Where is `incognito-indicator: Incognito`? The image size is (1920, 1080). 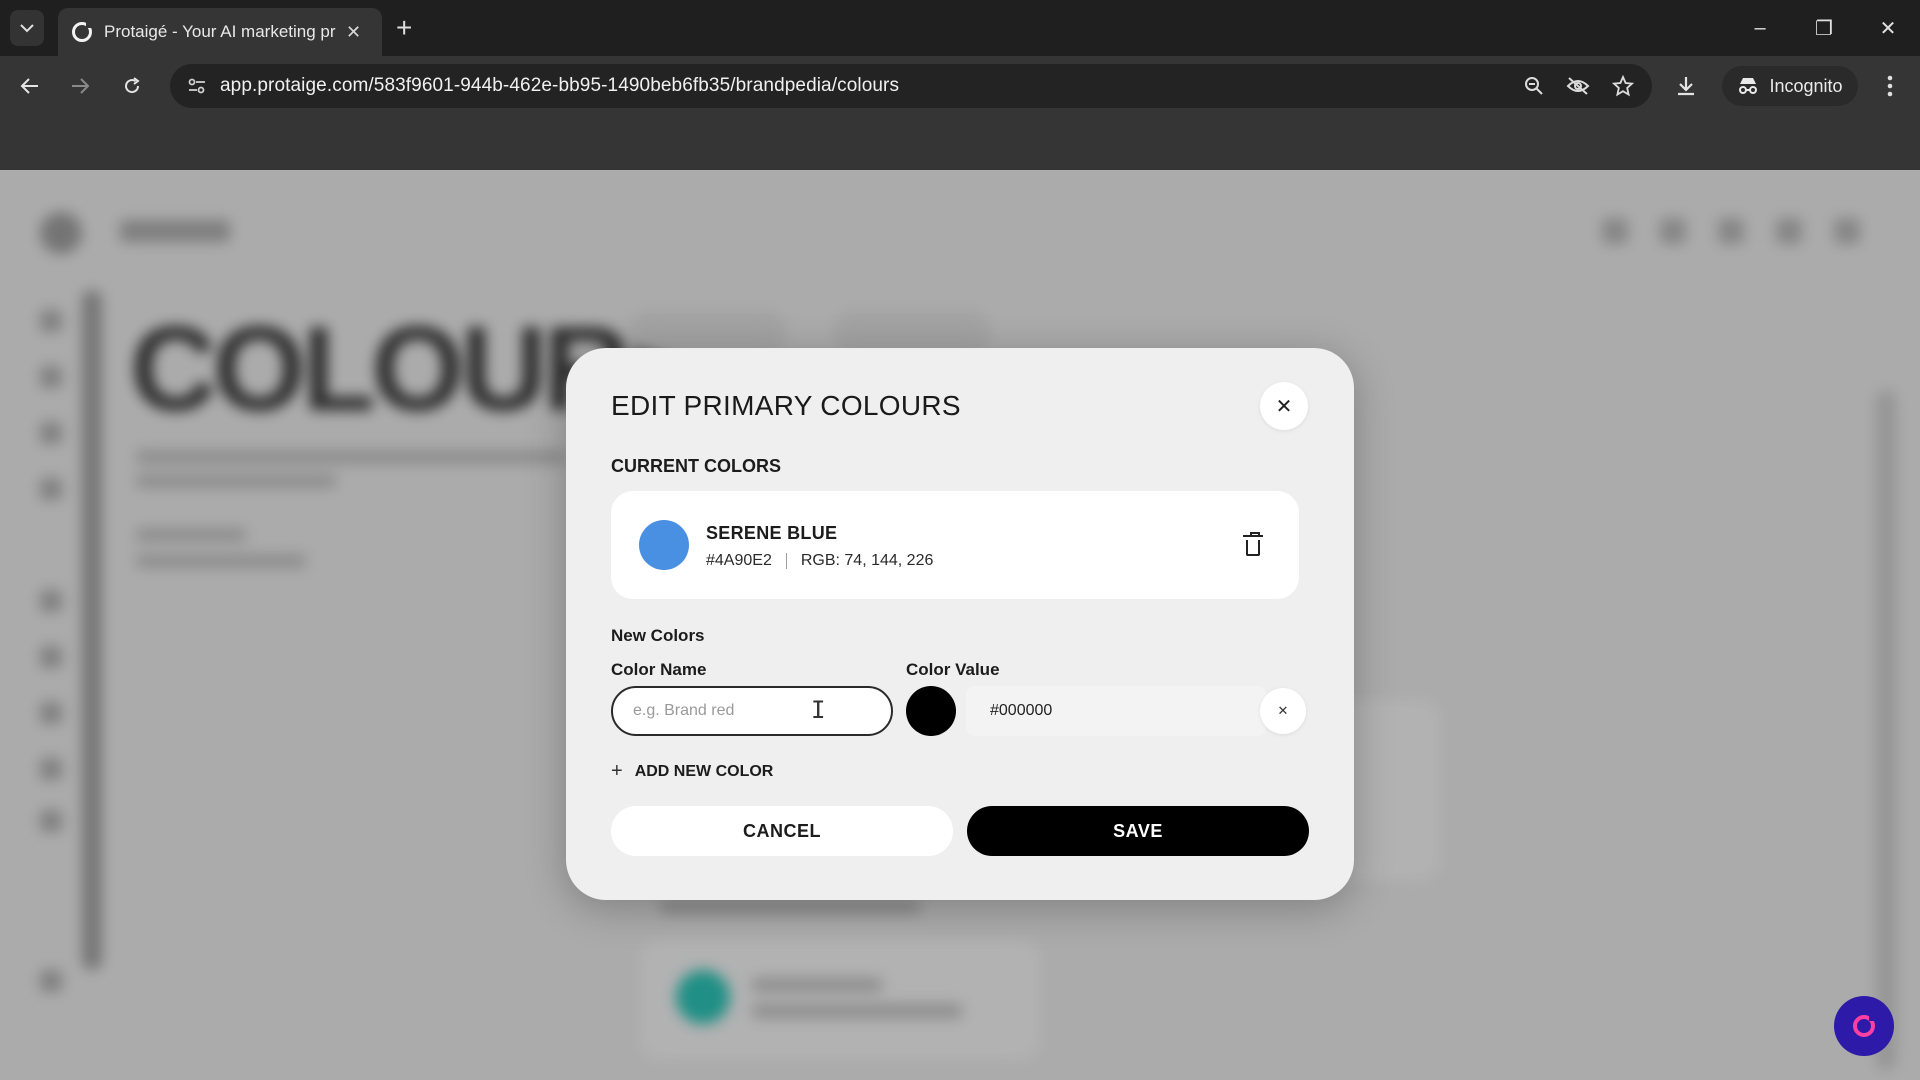 incognito-indicator: Incognito is located at coordinates (1790, 86).